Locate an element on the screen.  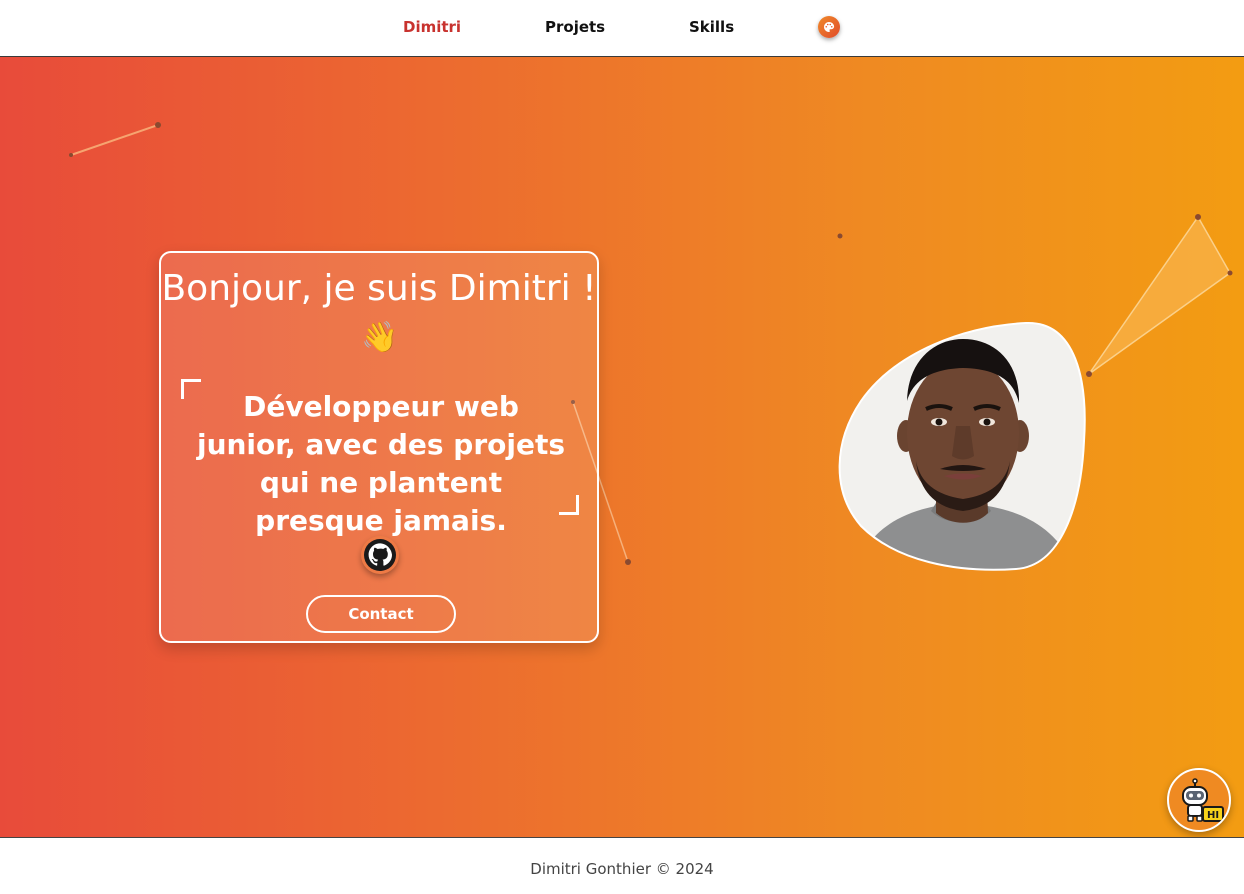
page-footer: Dimitri Gonthier © 2024 is located at coordinates (622, 865).